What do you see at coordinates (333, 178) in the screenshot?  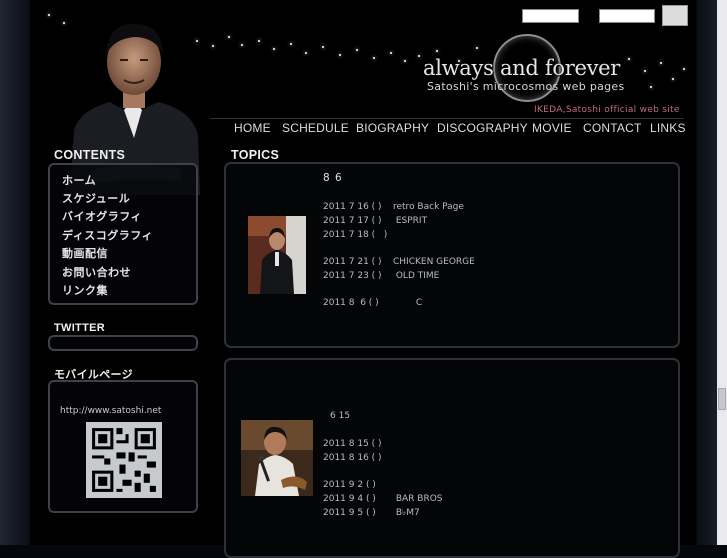 I see `topic-1-title: 8 6` at bounding box center [333, 178].